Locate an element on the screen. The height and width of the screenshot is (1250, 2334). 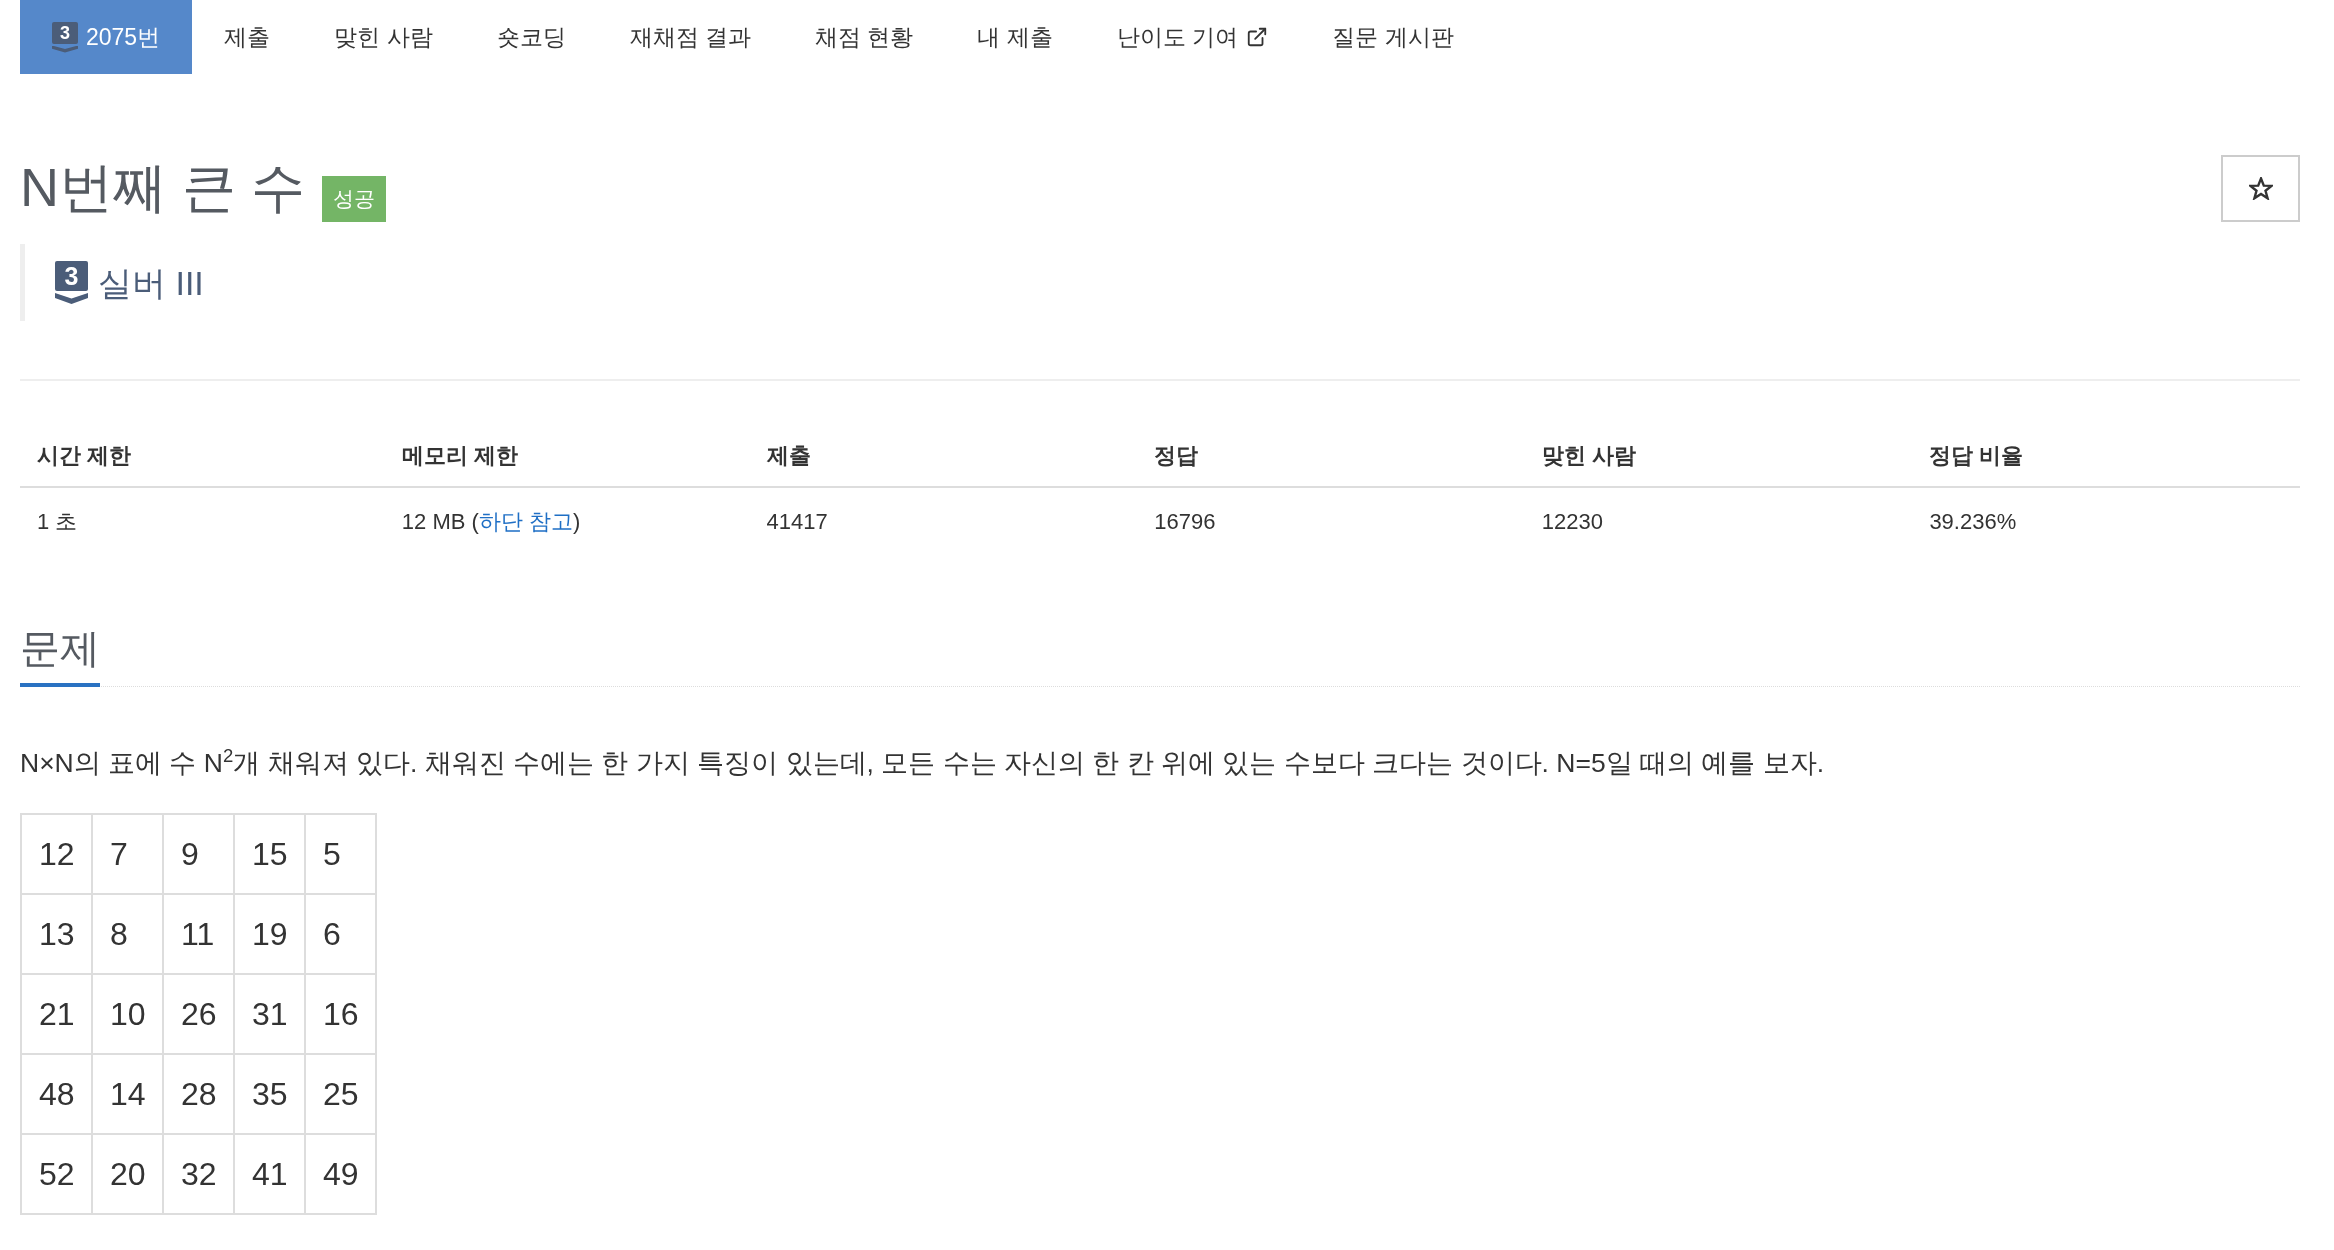
problem-title: N번째 큰 수 is located at coordinates (162, 187).